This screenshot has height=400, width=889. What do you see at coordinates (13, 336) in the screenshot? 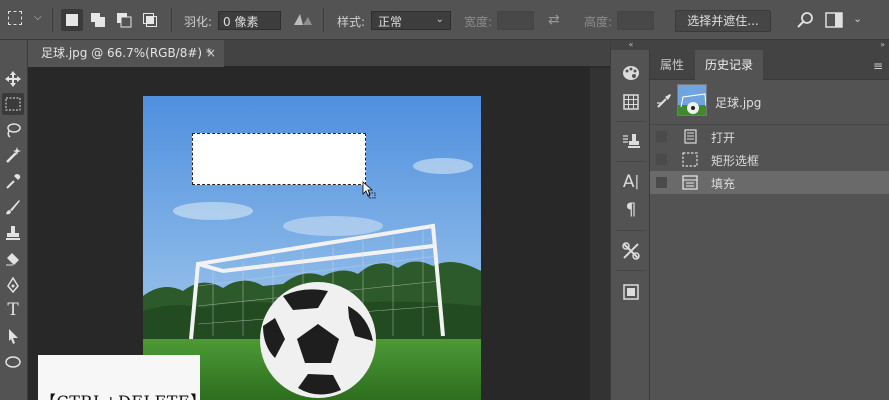
I see `path-selection-tool-icon` at bounding box center [13, 336].